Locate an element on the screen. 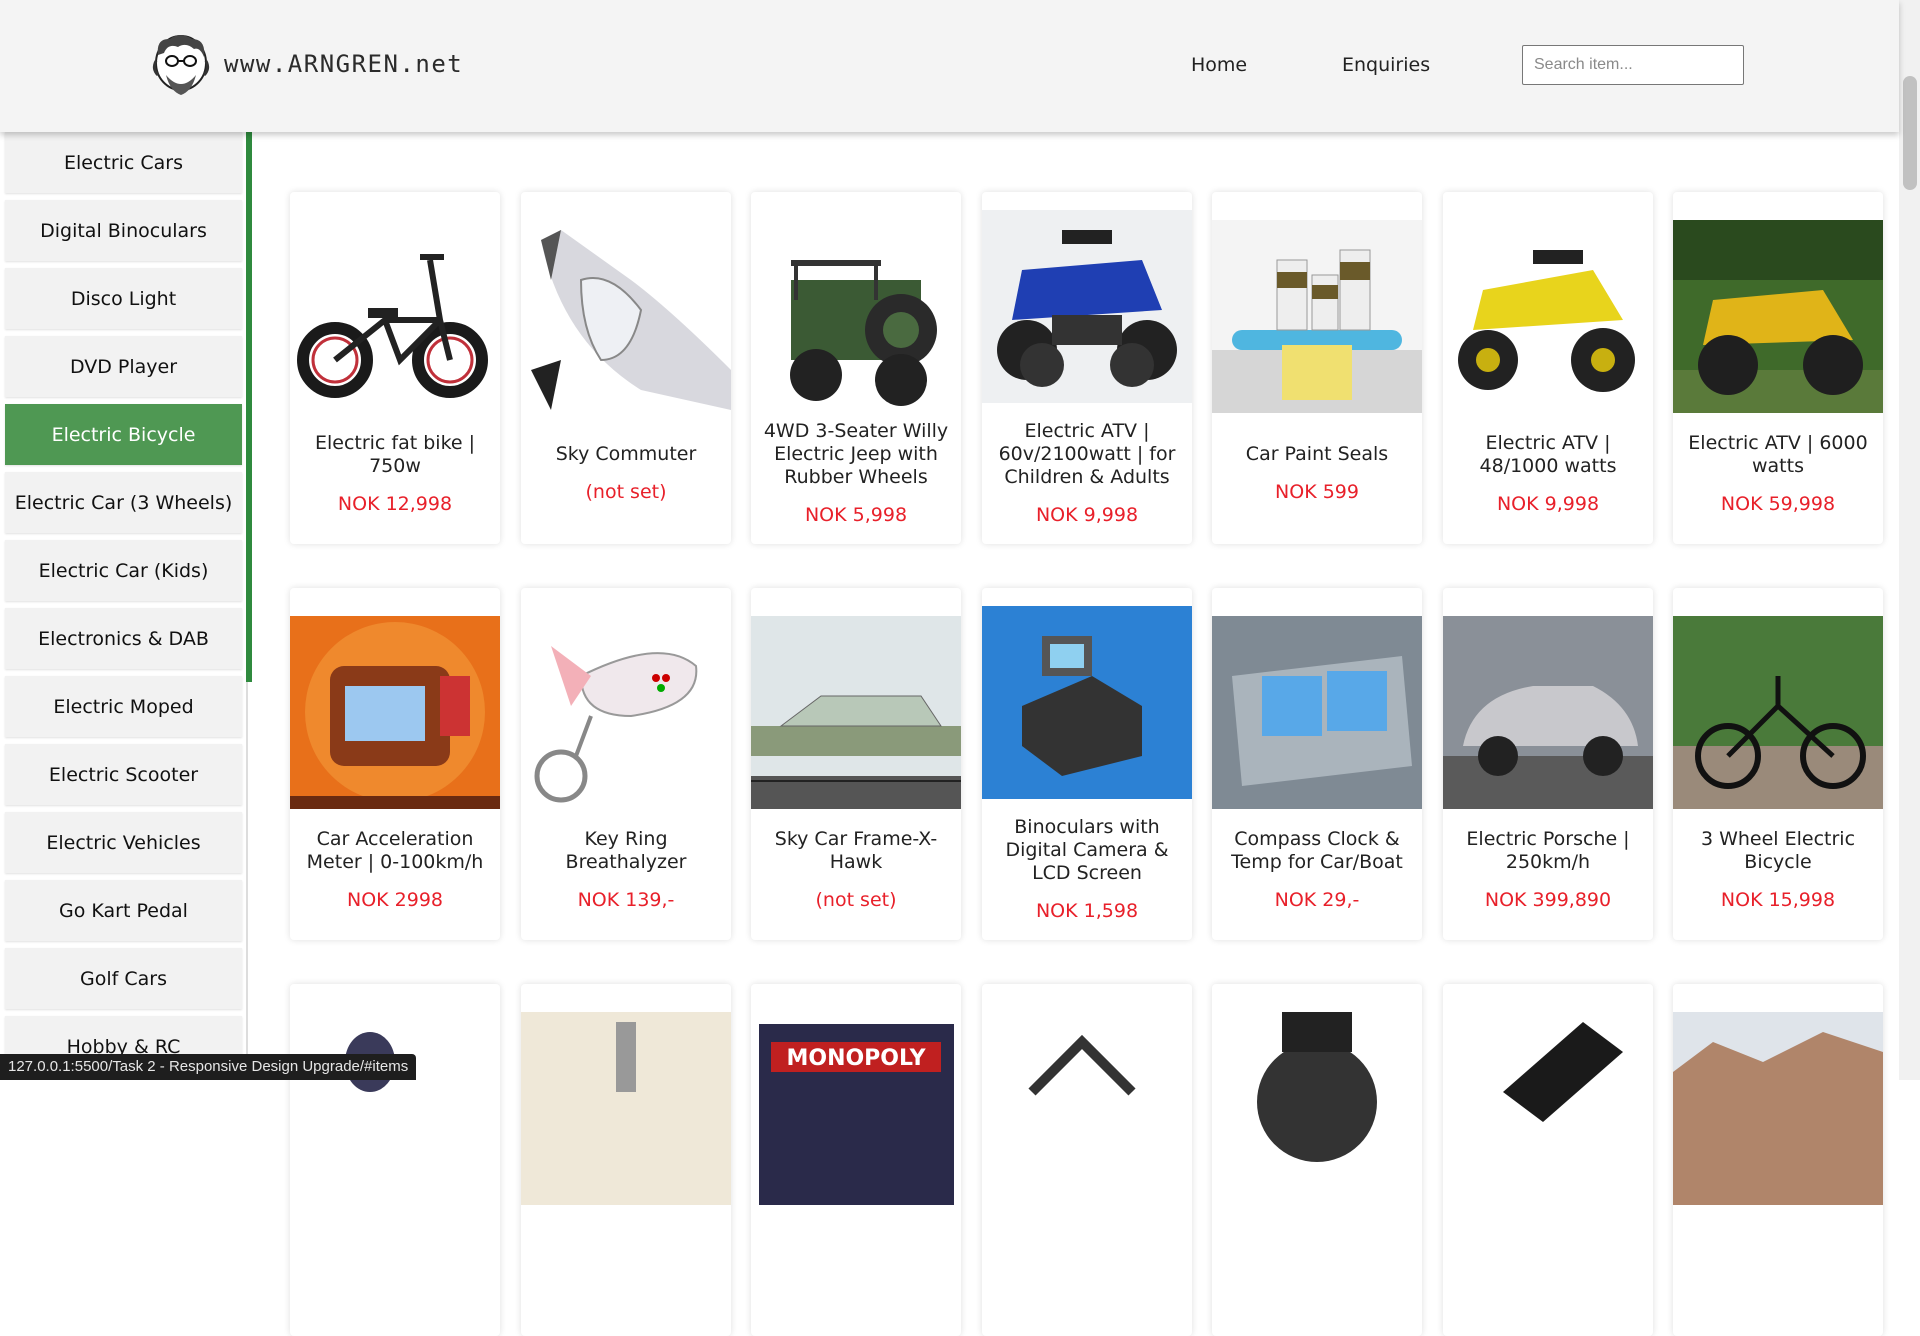 The image size is (1920, 1336). sidebar-item-digital-binoculars: Digital Binoculars is located at coordinates (123, 230).